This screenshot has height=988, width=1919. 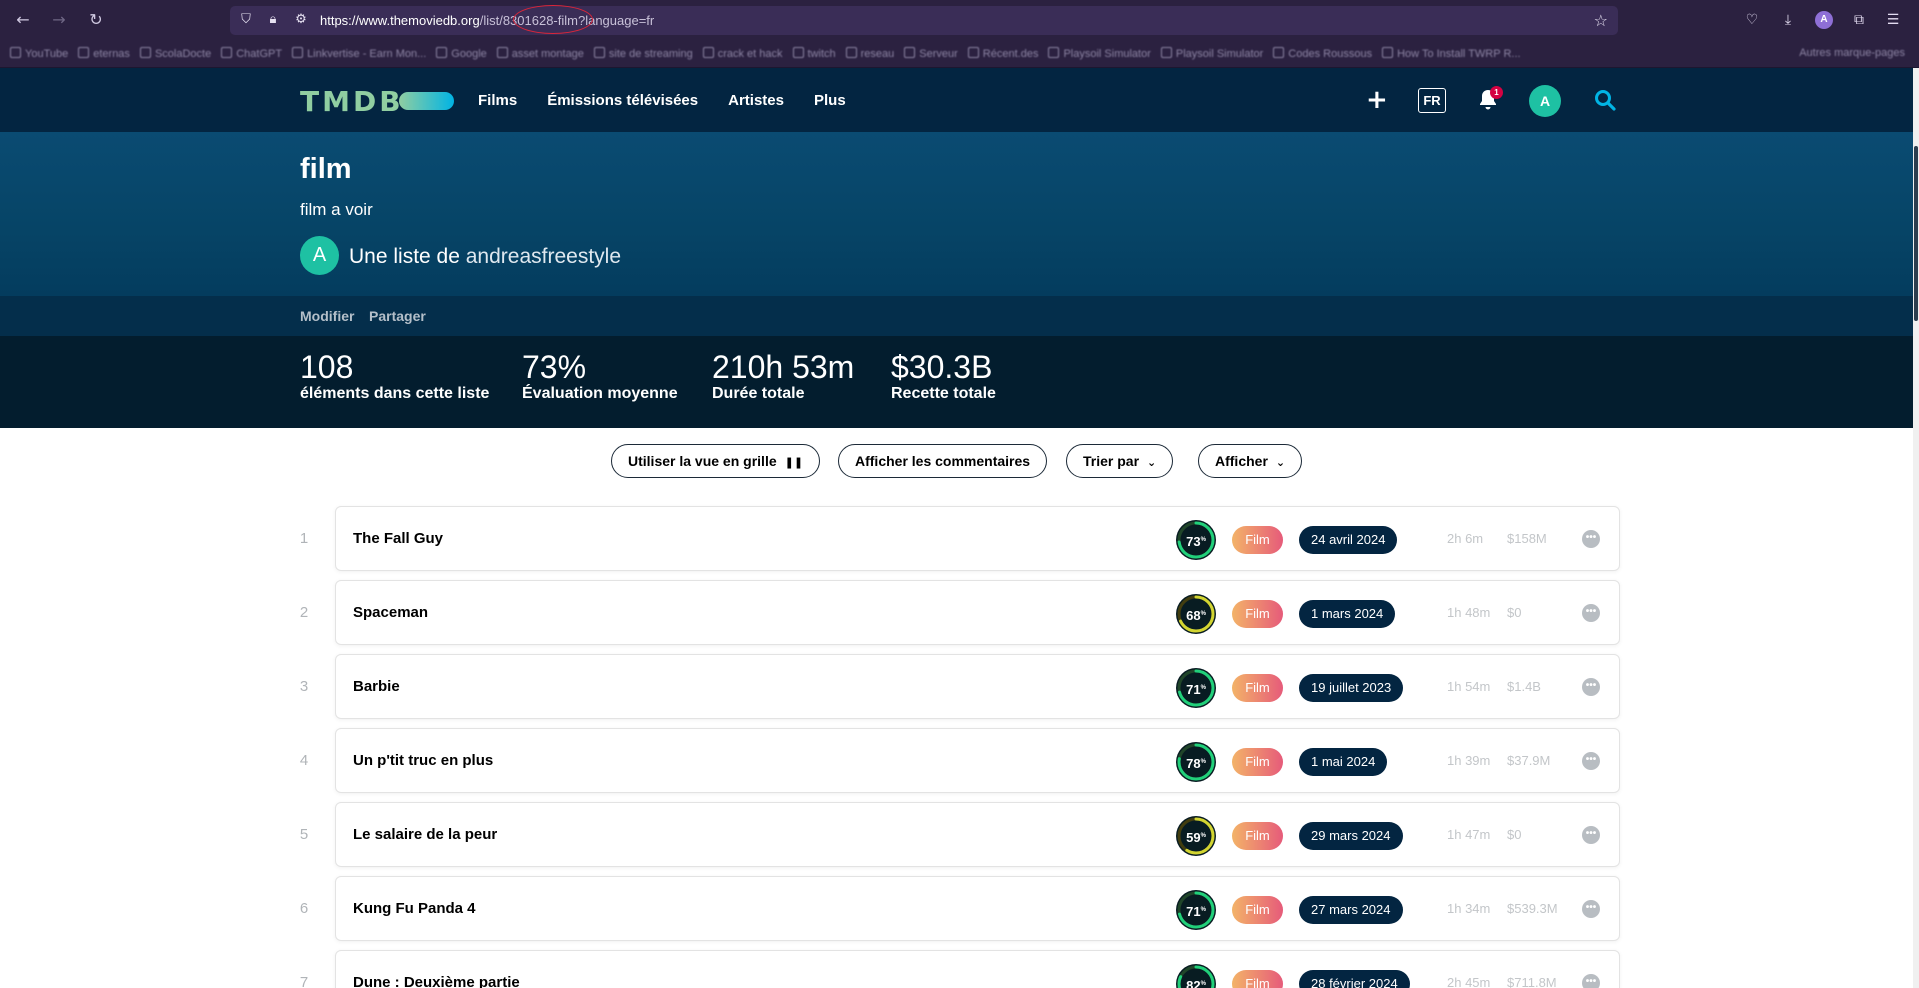 What do you see at coordinates (869, 53) in the screenshot?
I see `bookmark-item: reseau` at bounding box center [869, 53].